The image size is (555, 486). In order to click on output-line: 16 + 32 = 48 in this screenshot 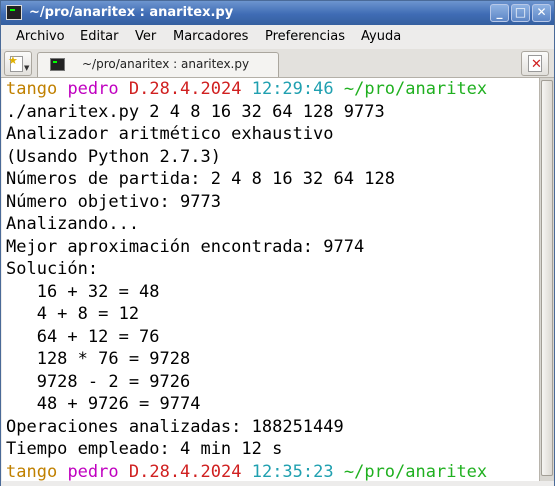, I will do `click(83, 291)`.